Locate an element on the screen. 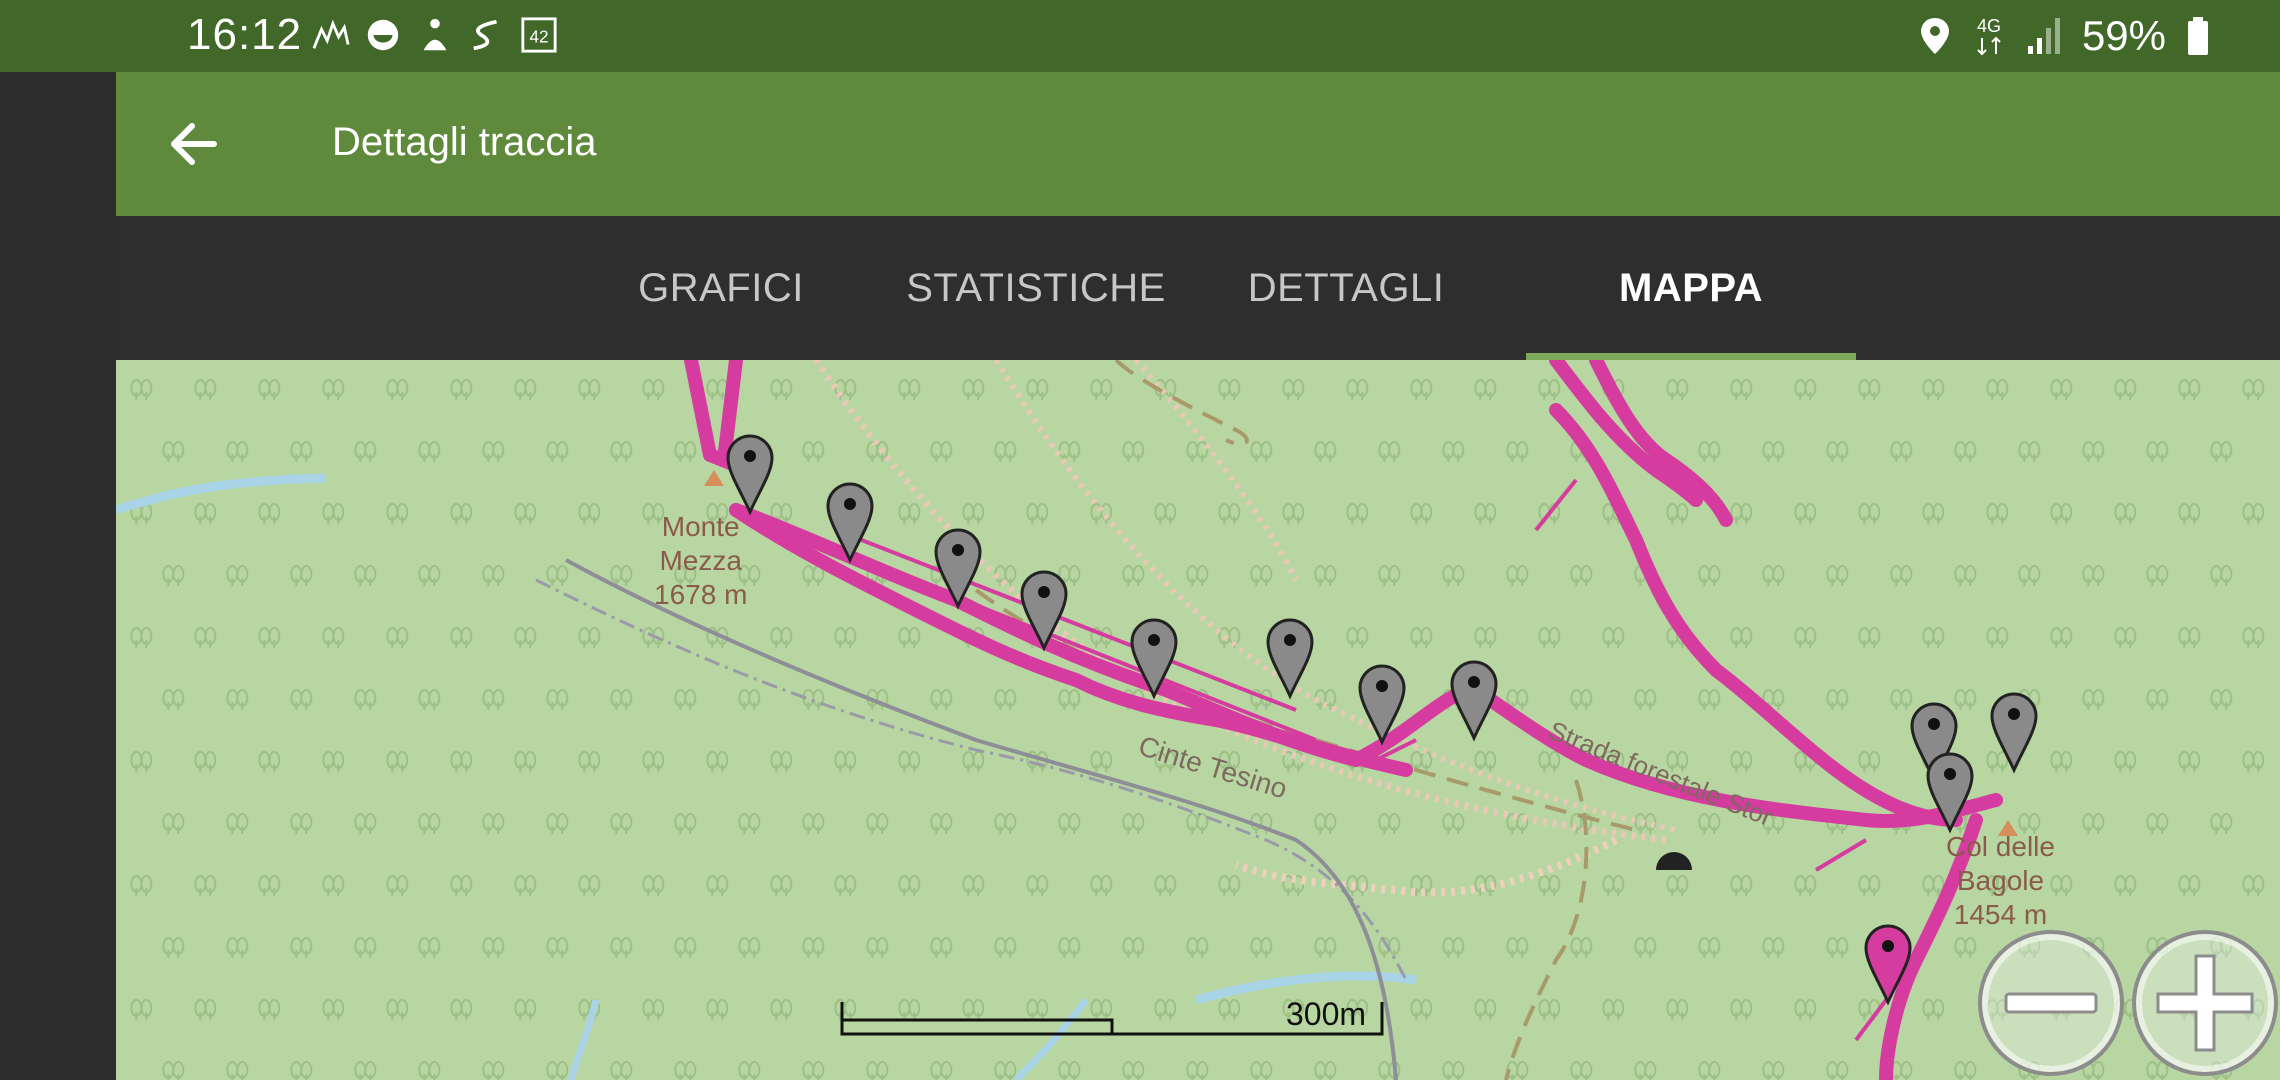  status-bar: 16:12 42 4G 59% is located at coordinates (1140, 36).